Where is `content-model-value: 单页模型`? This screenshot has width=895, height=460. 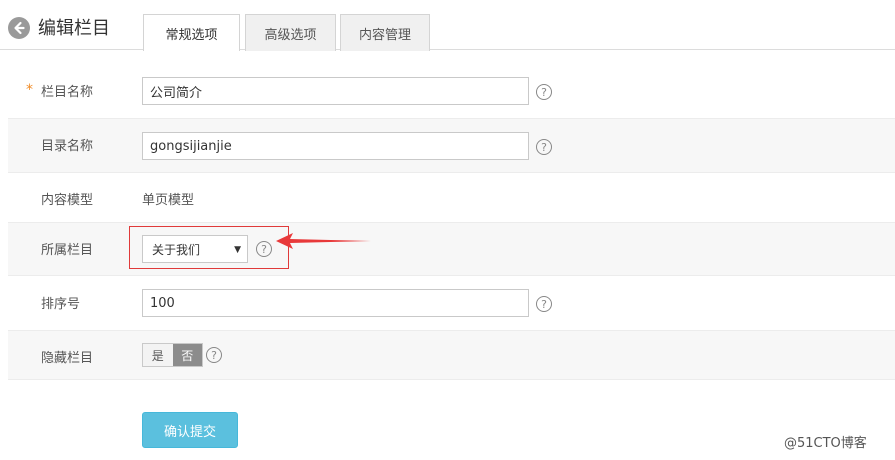 content-model-value: 单页模型 is located at coordinates (168, 200).